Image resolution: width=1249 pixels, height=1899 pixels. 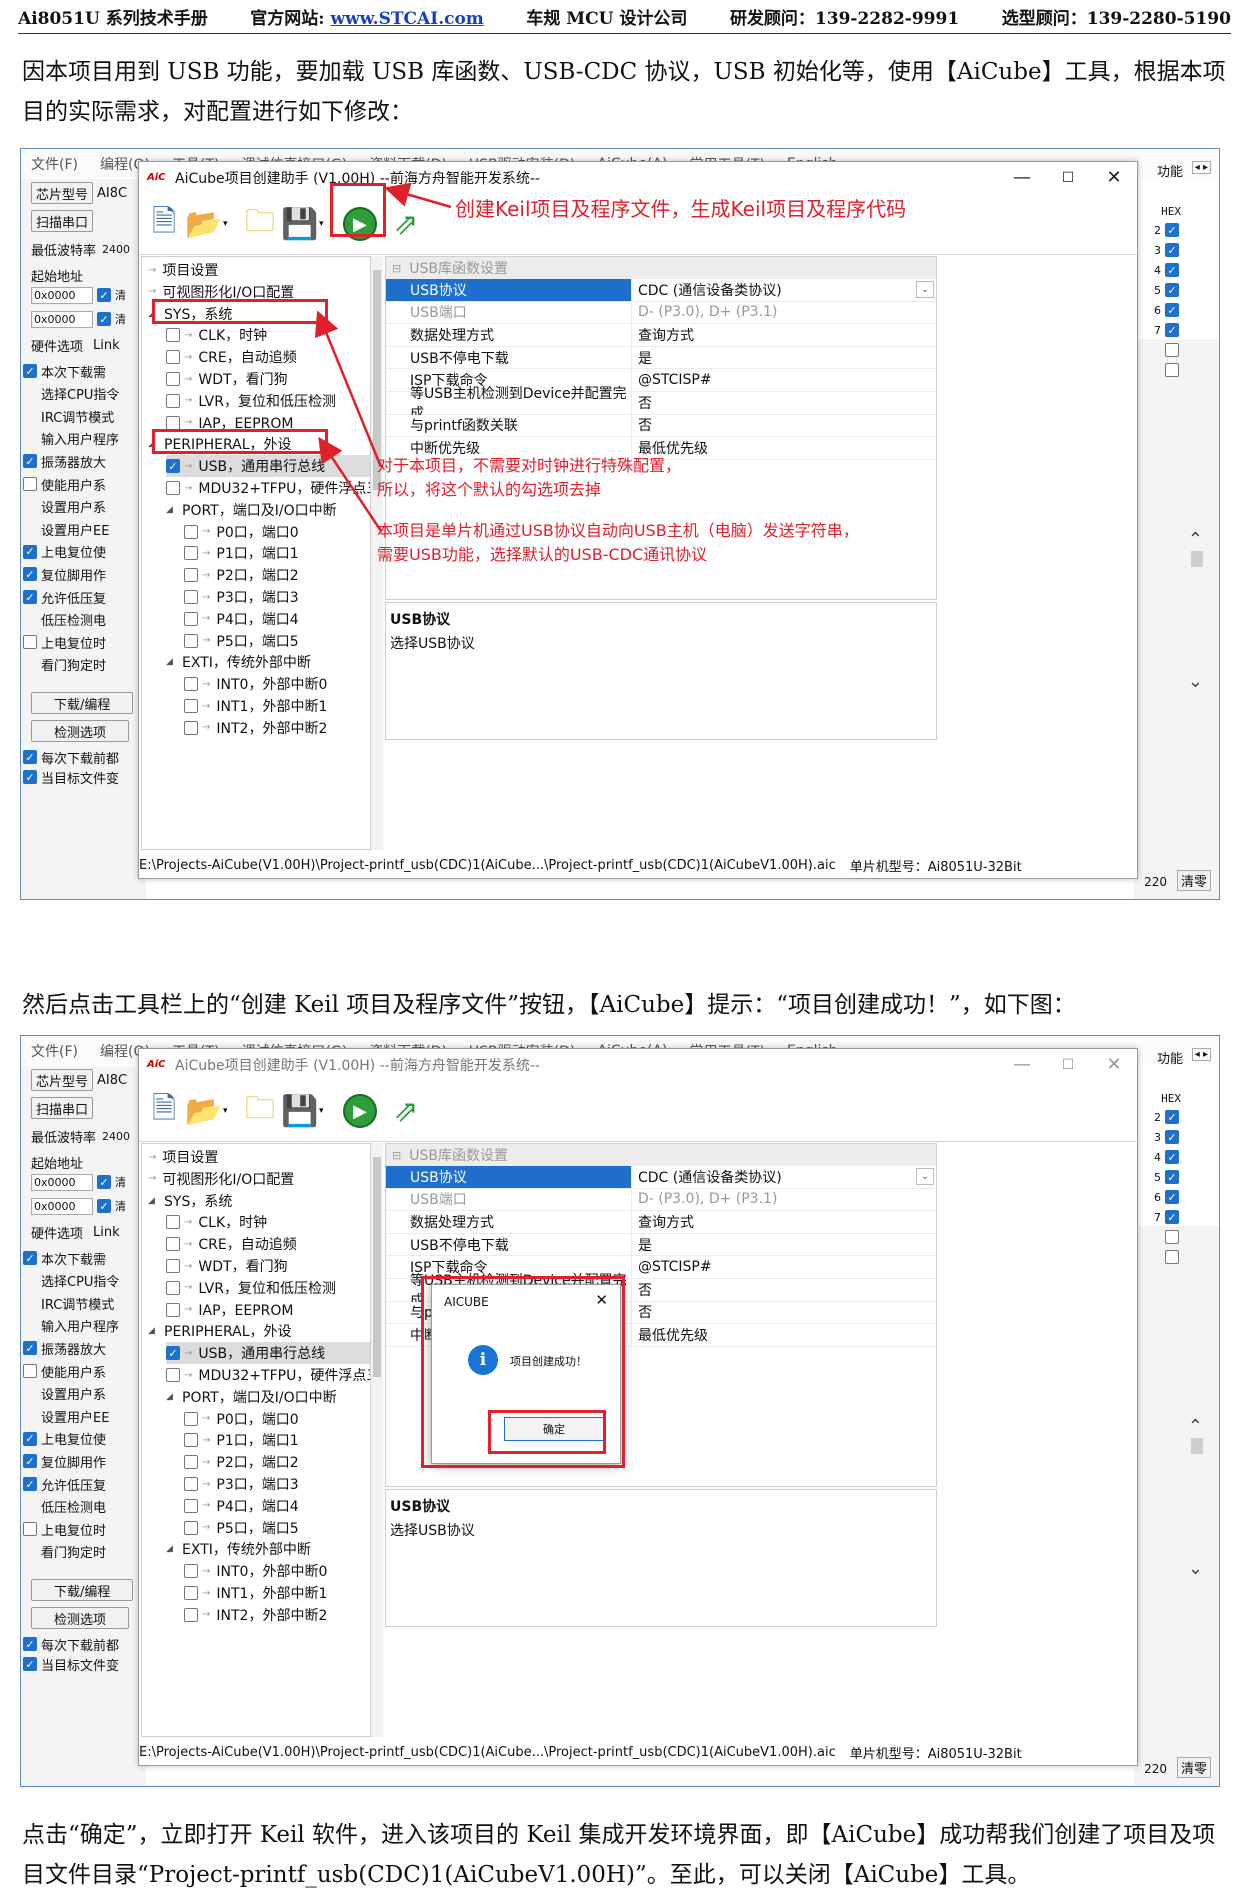 I want to click on property-row: 数据处理方式 查询方式, so click(x=661, y=335).